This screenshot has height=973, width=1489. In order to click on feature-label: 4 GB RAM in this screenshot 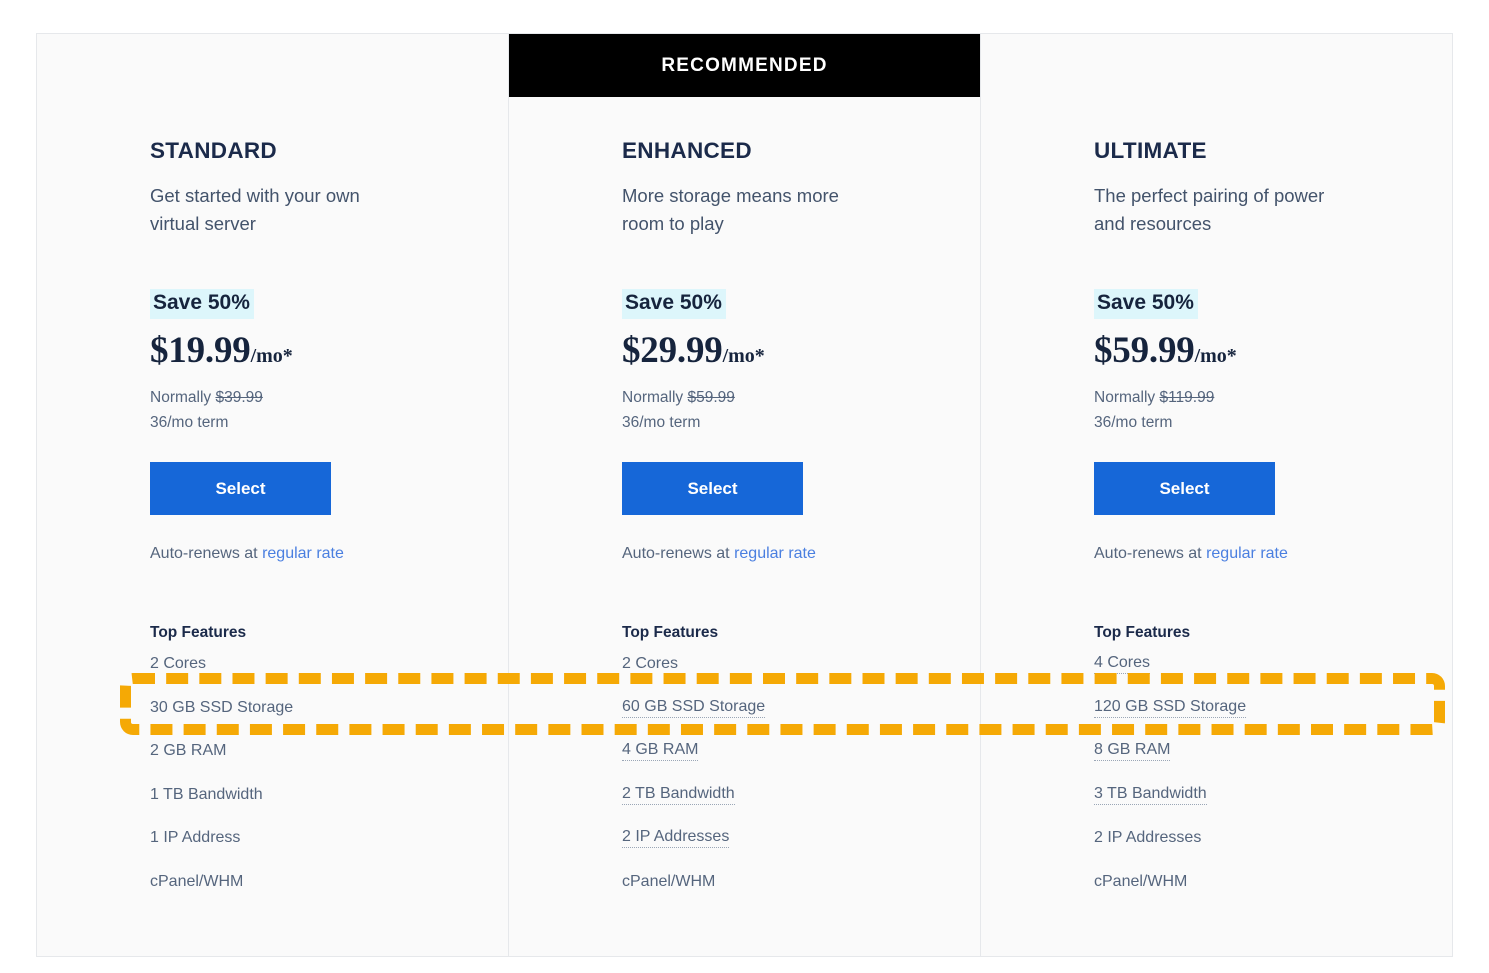, I will do `click(660, 751)`.